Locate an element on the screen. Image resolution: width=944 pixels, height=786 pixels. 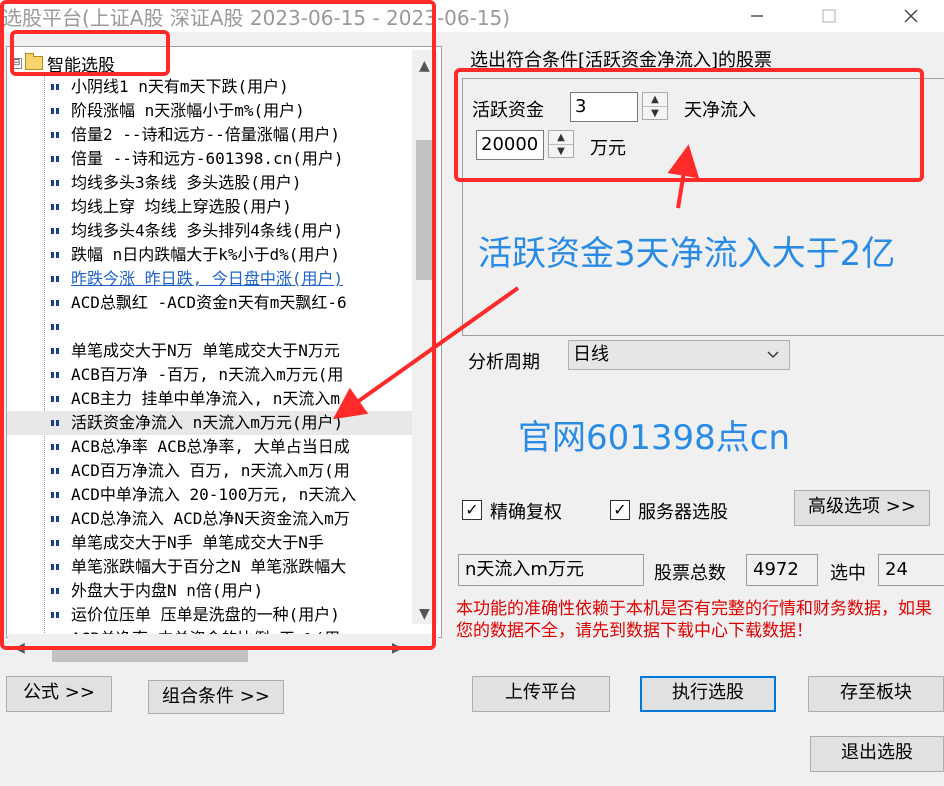
annotation-arrows is located at coordinates (516, 282).